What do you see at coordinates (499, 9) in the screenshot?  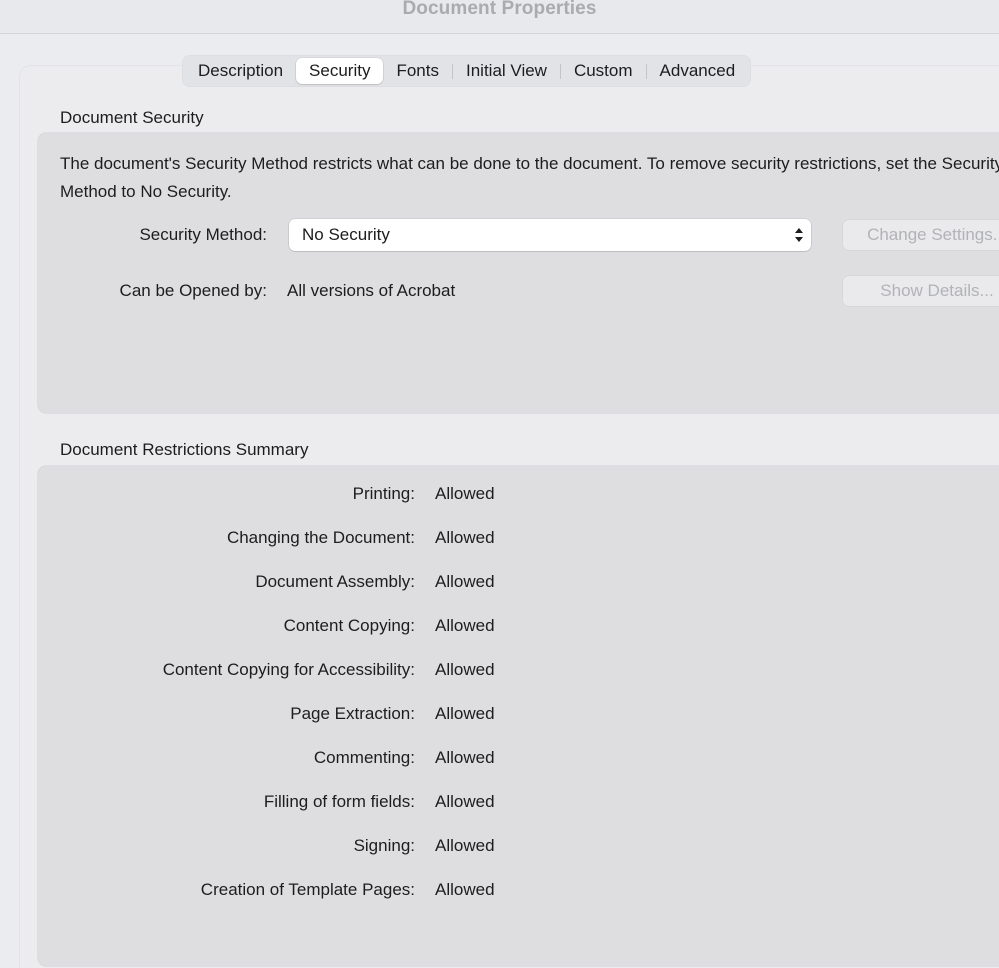 I see `window-title: Document Properties` at bounding box center [499, 9].